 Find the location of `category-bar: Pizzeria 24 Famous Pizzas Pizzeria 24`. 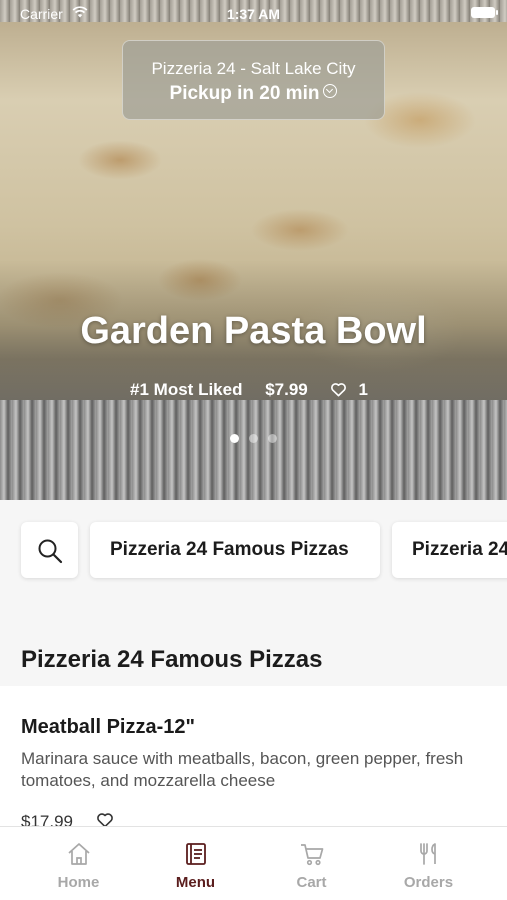

category-bar: Pizzeria 24 Famous Pizzas Pizzeria 24 is located at coordinates (253, 560).